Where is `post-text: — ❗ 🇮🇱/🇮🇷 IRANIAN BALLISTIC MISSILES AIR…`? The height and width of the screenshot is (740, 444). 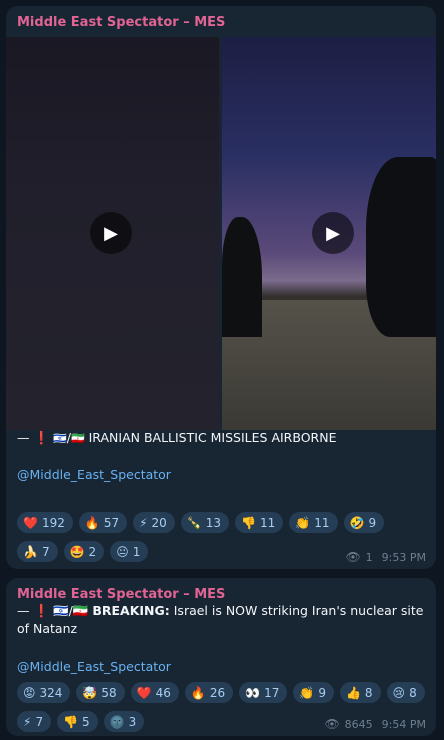 post-text: — ❗ 🇮🇱/🇮🇷 IRANIAN BALLISTIC MISSILES AIR… is located at coordinates (177, 437).